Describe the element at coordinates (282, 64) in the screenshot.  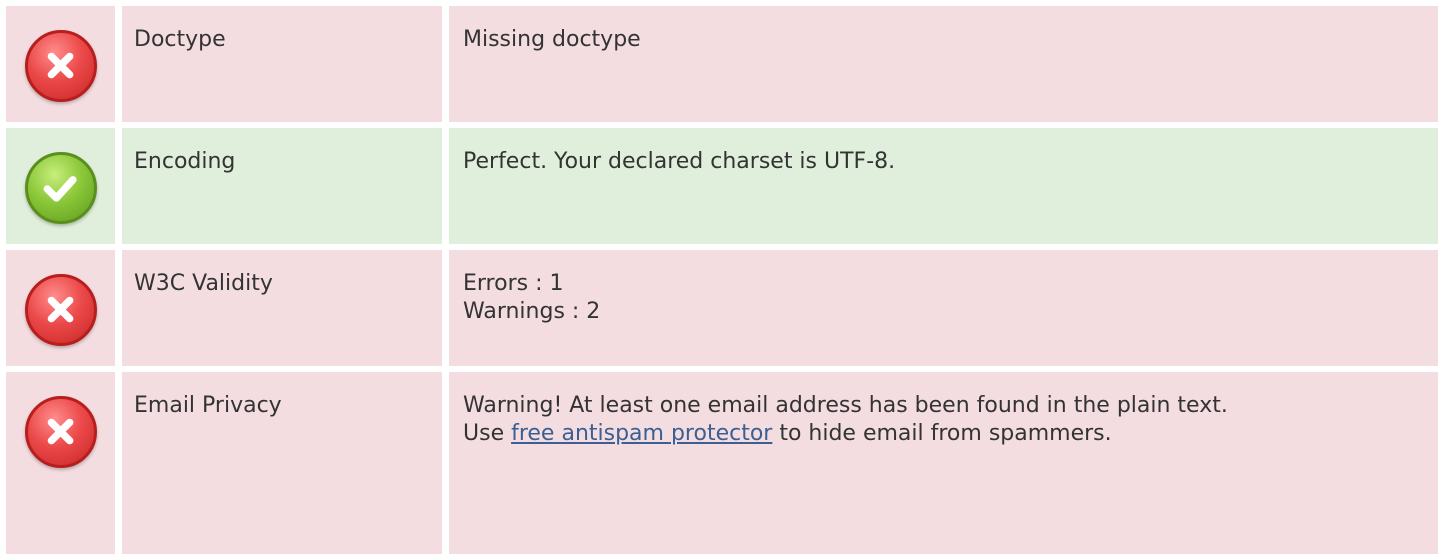
I see `check-label: Doctype` at that location.